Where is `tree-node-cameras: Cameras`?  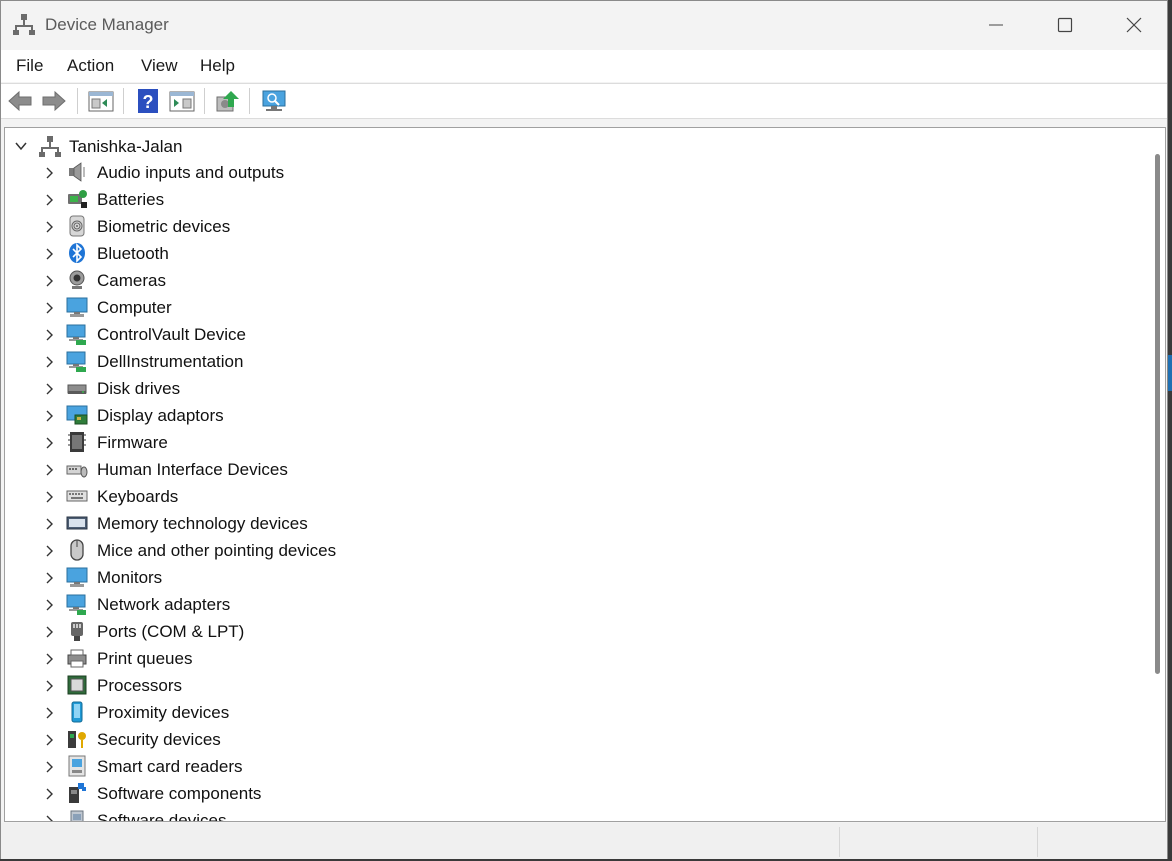 tree-node-cameras: Cameras is located at coordinates (570, 280).